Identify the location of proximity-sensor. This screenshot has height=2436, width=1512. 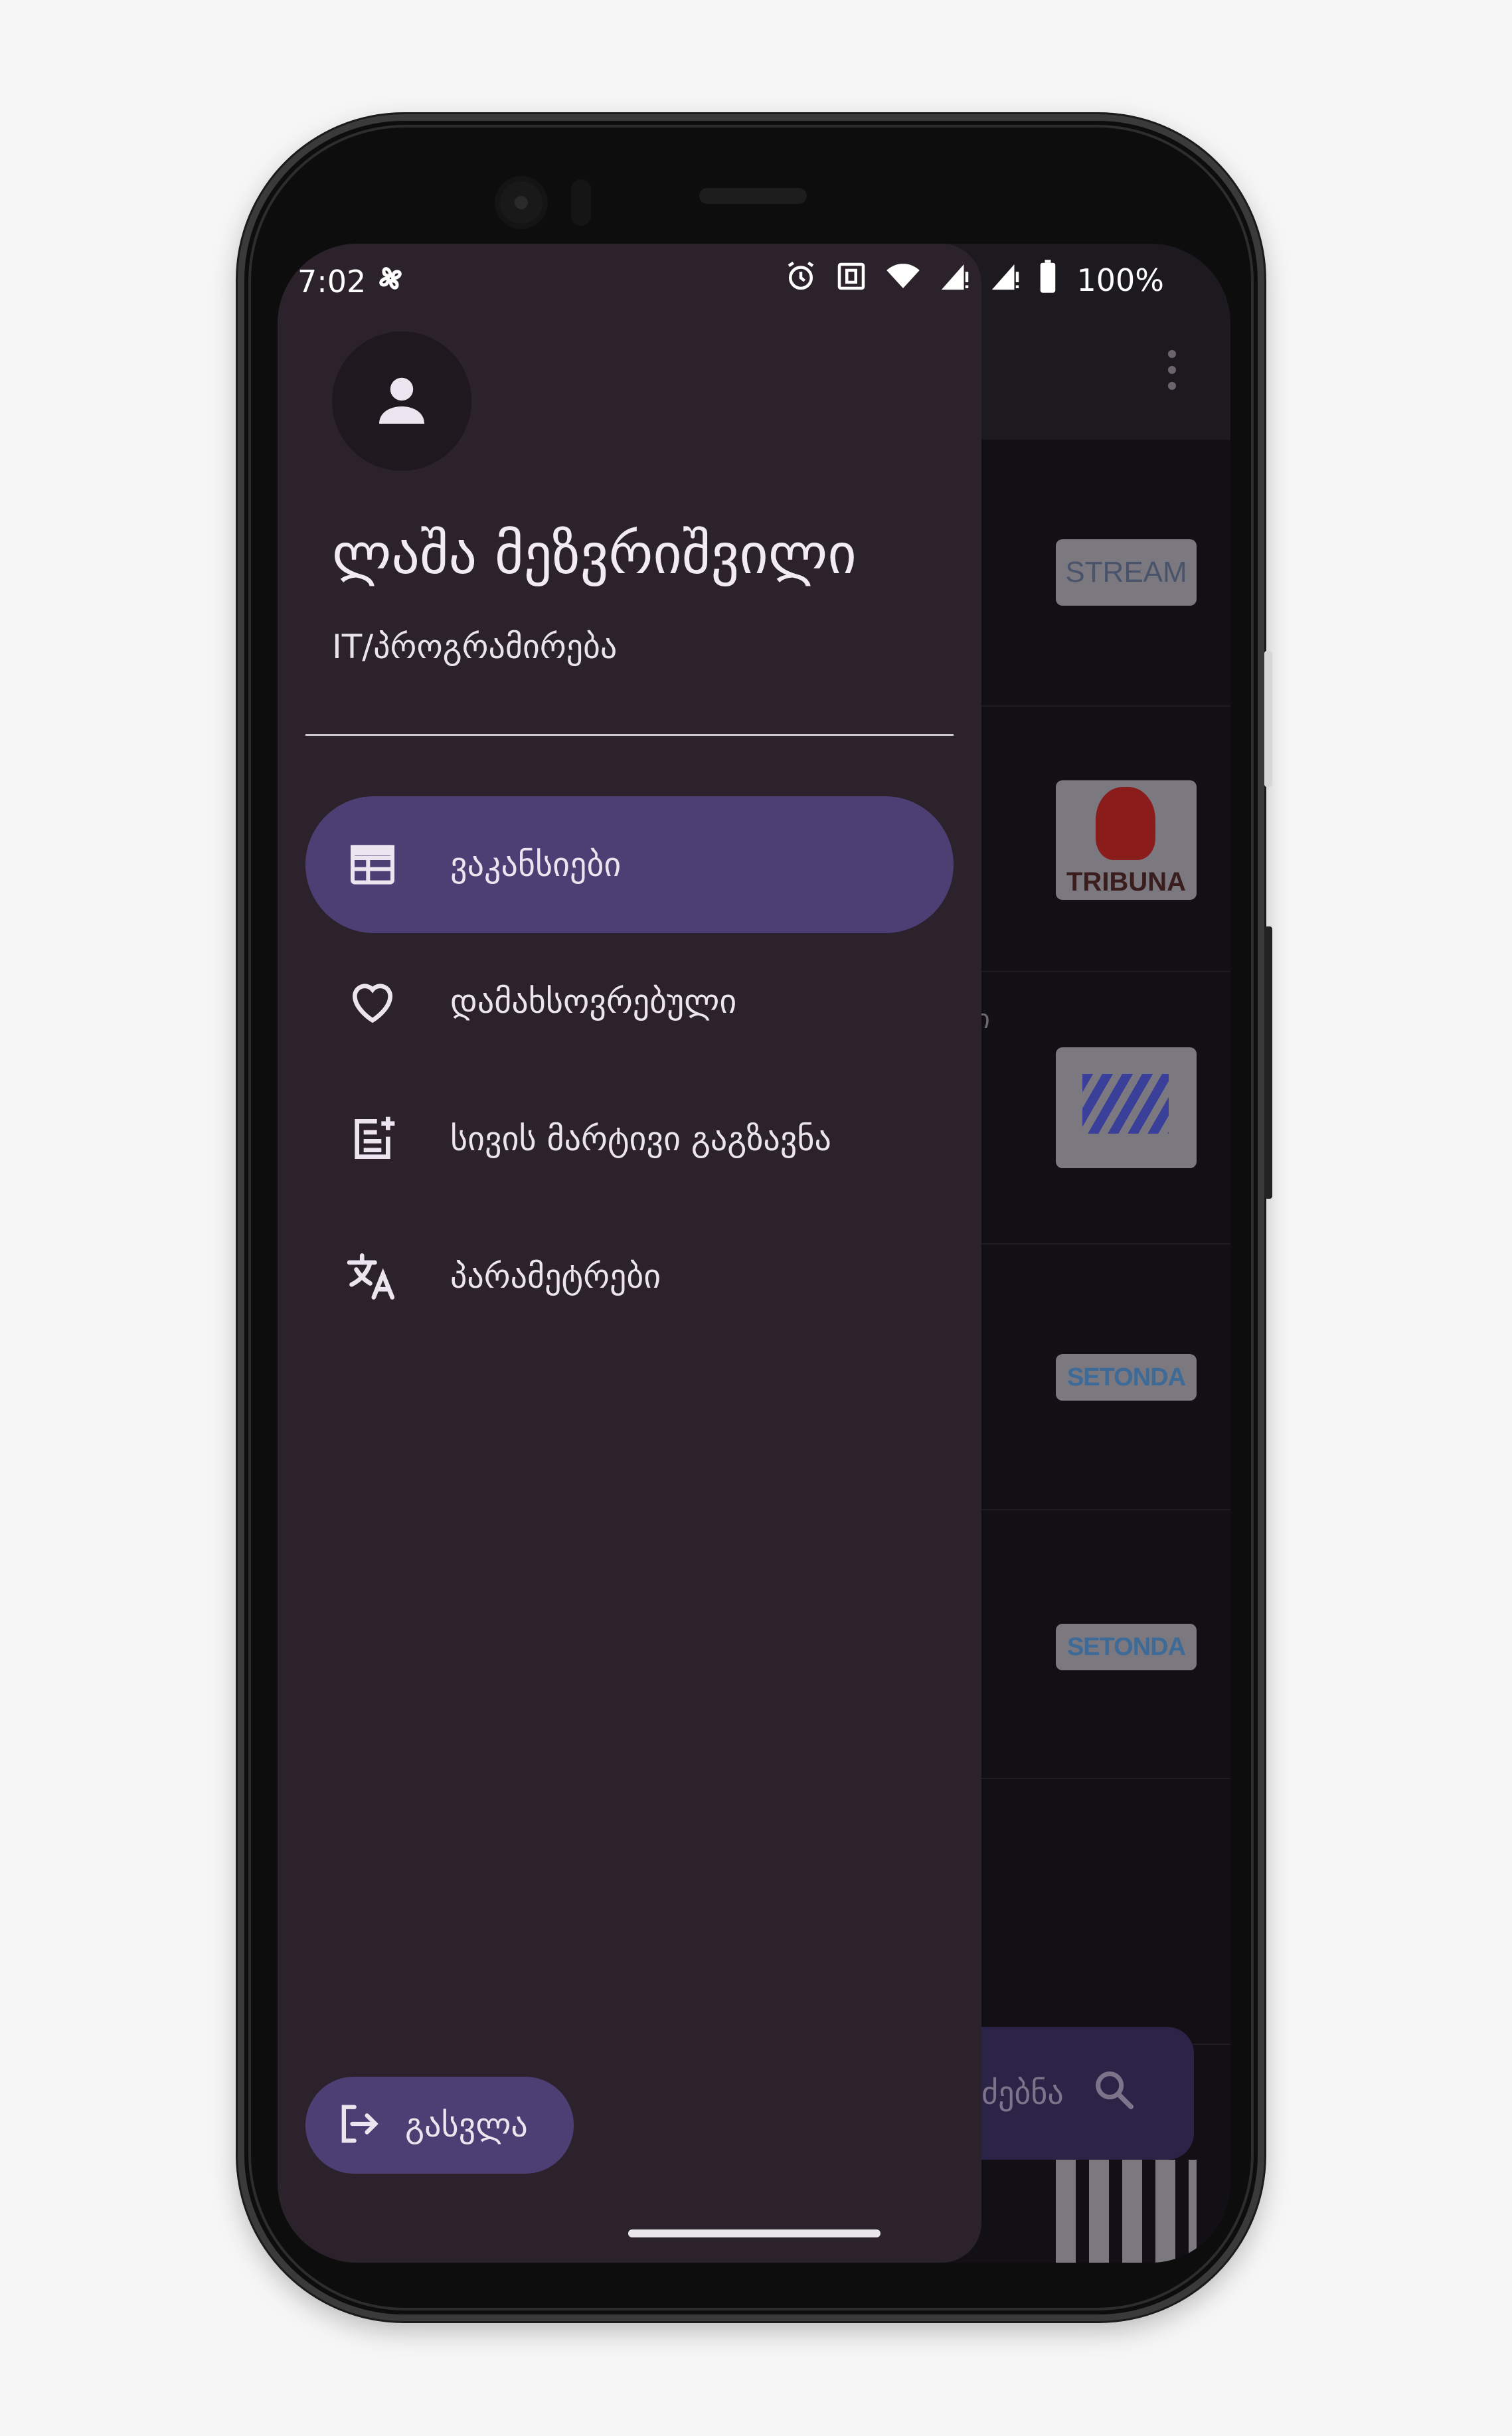
(581, 203).